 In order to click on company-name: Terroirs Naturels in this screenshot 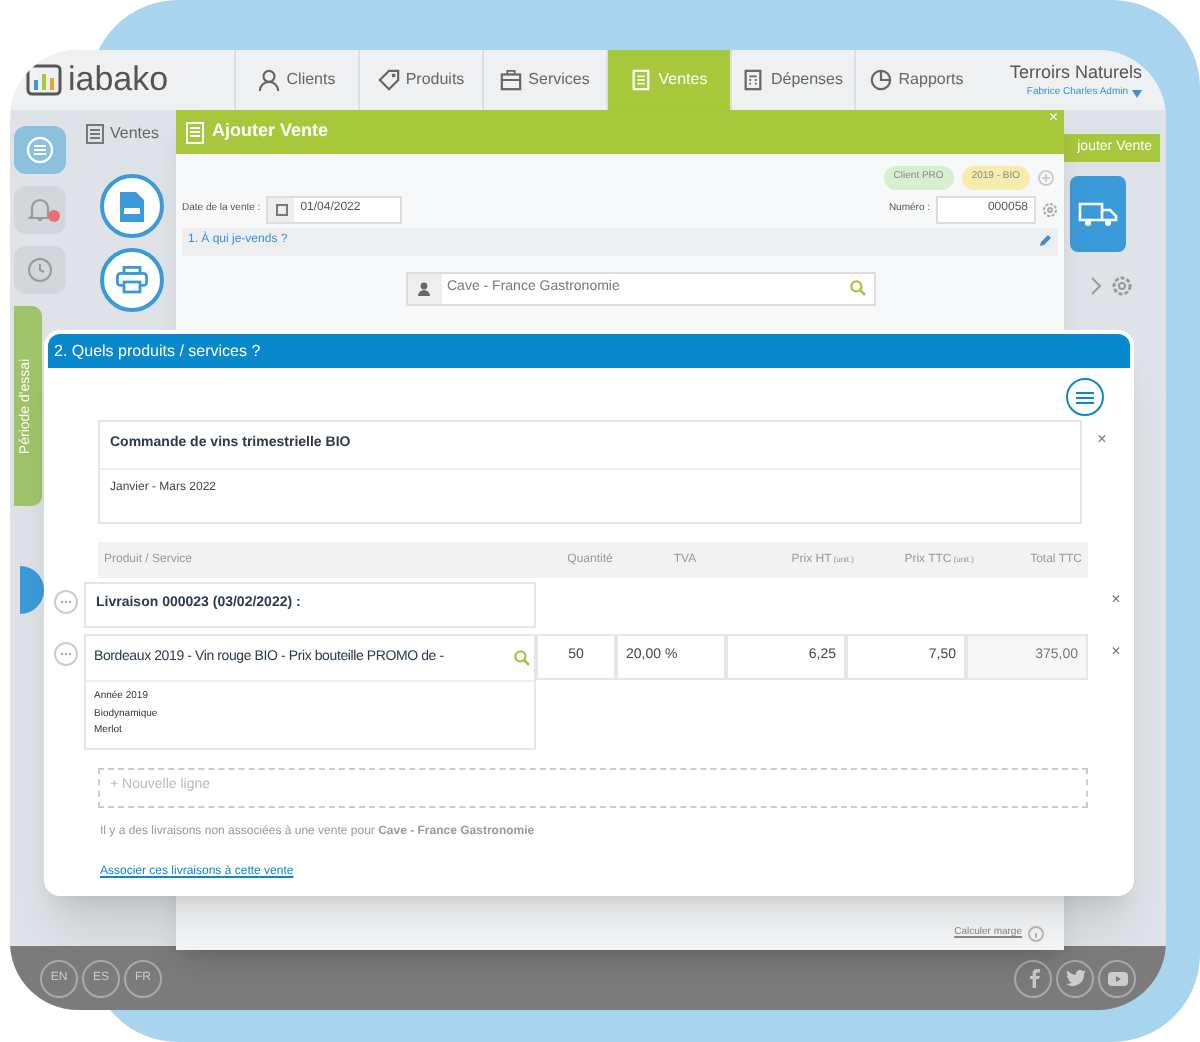, I will do `click(1075, 72)`.